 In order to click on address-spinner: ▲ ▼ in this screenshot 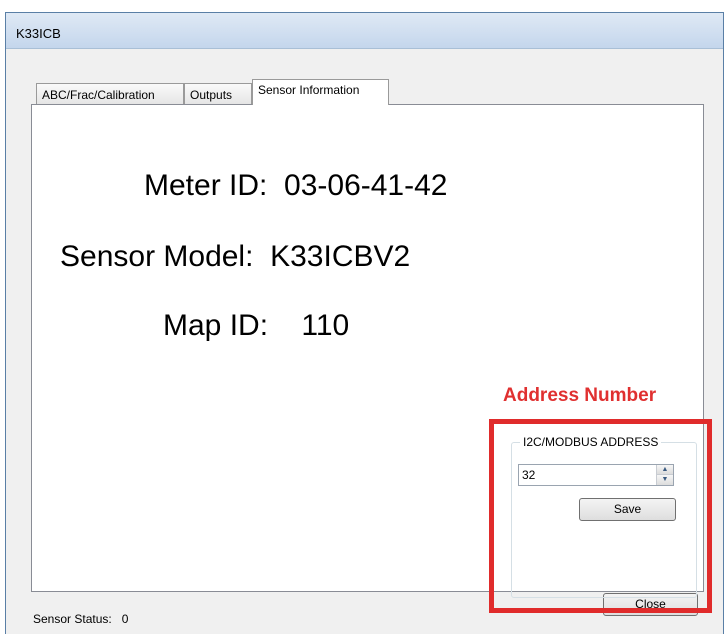, I will do `click(596, 475)`.